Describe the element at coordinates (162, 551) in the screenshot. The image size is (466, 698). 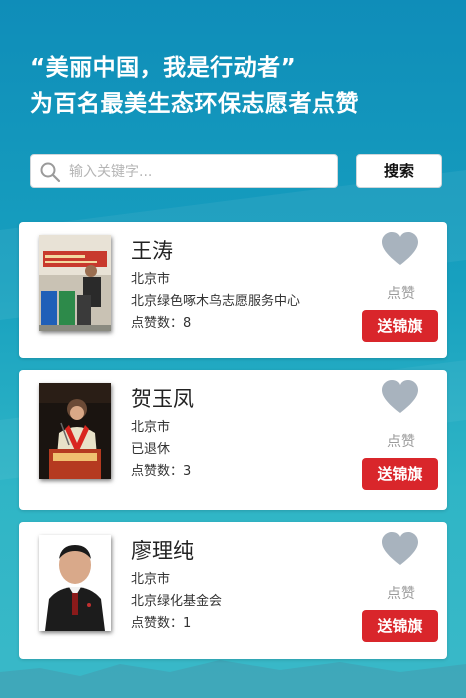
I see `volunteer-name: 廖理纯` at that location.